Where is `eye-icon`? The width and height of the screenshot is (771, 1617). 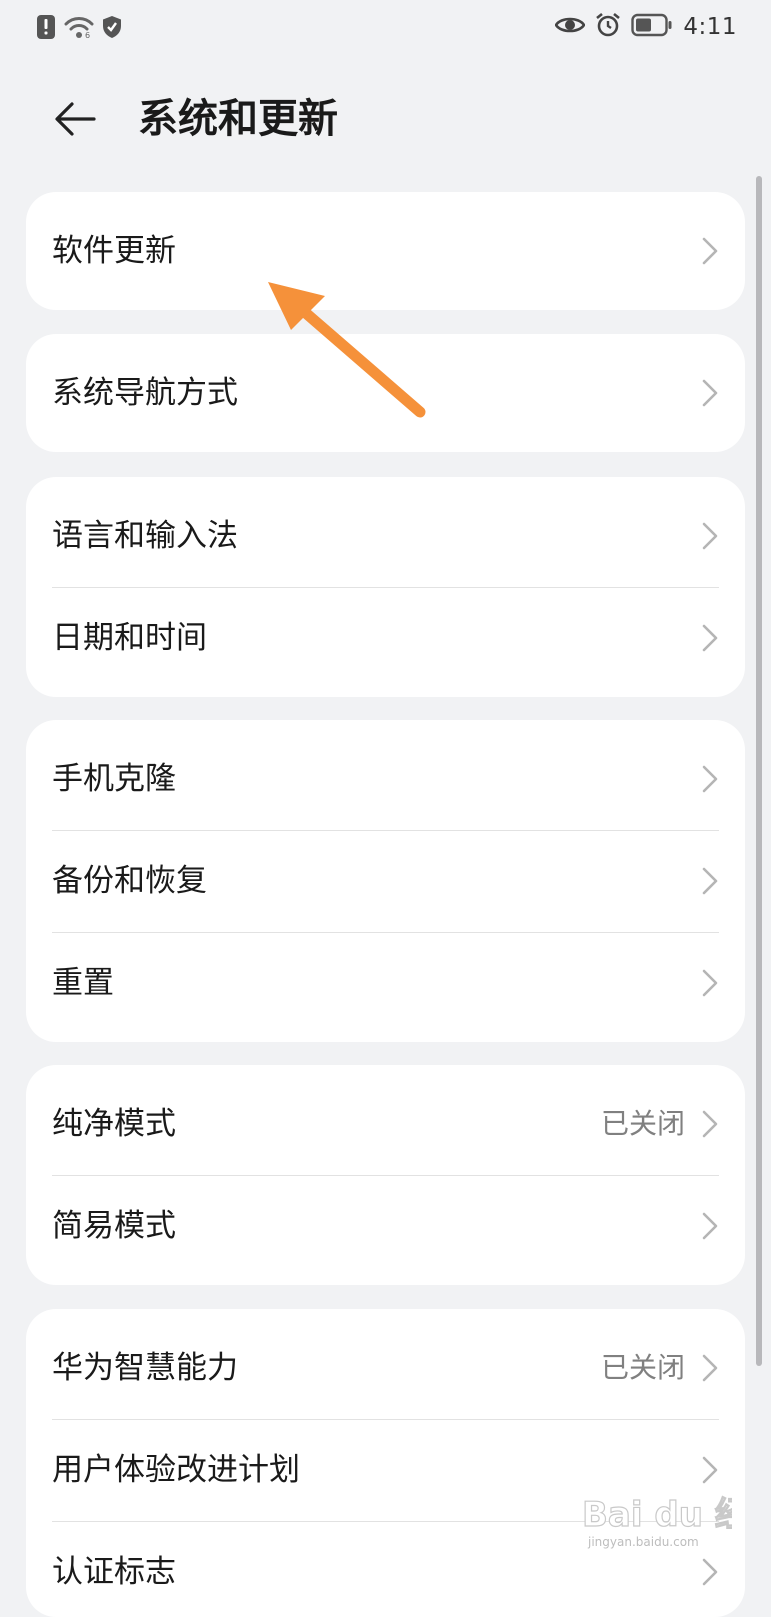 eye-icon is located at coordinates (570, 27).